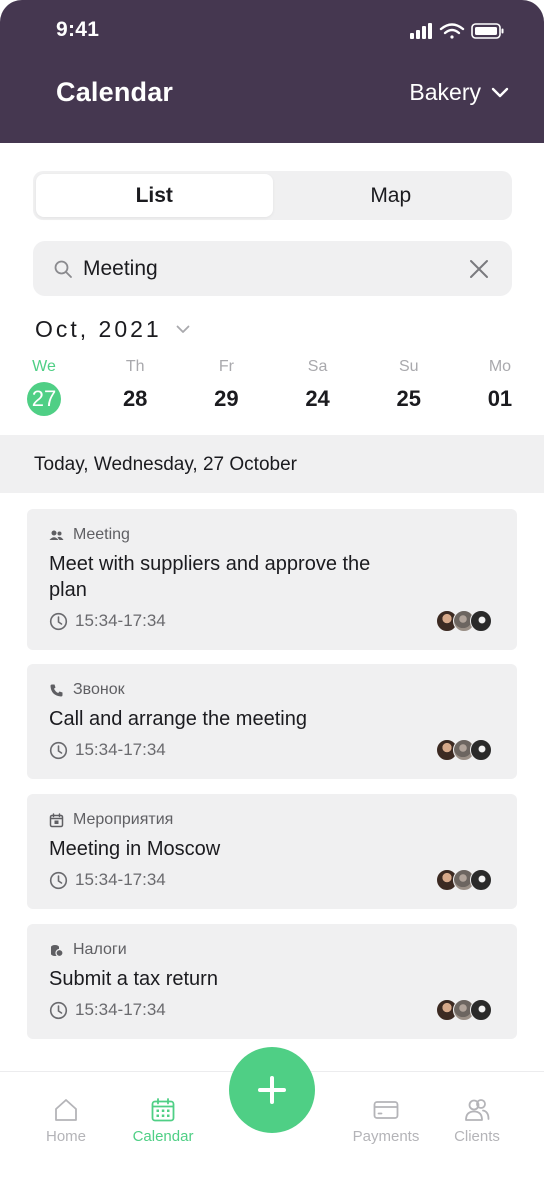 The image size is (544, 1178). What do you see at coordinates (163, 1136) in the screenshot?
I see `nav-calendar-label: Calendar` at bounding box center [163, 1136].